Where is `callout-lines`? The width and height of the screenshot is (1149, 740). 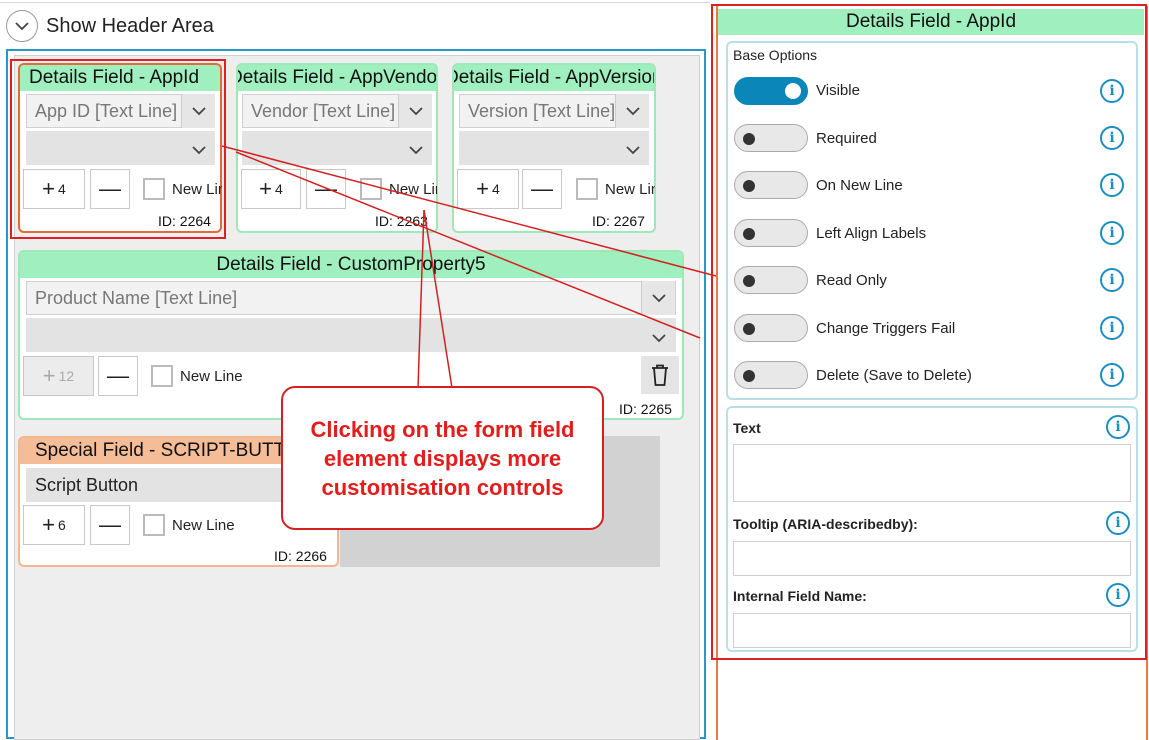
callout-lines is located at coordinates (469, 267).